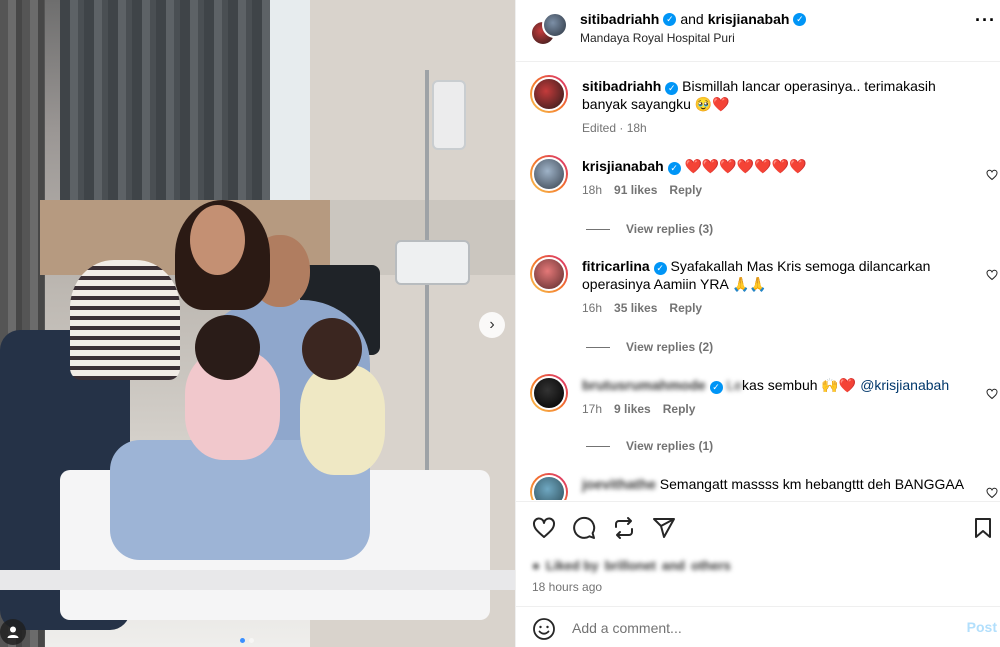 The image size is (1000, 647). I want to click on header-username-2: krisjianabah, so click(749, 19).